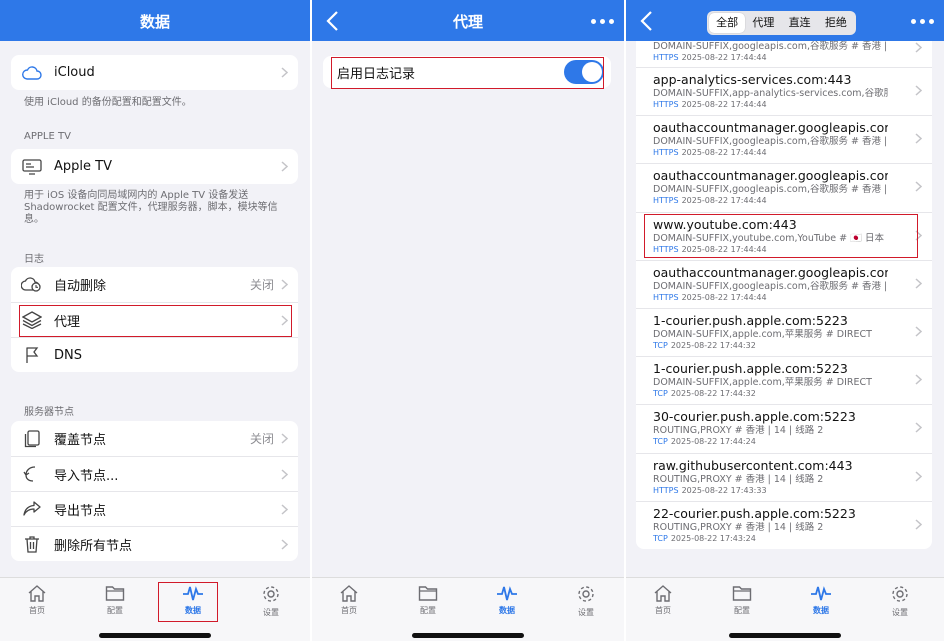 The image size is (944, 641). What do you see at coordinates (49, 412) in the screenshot?
I see `section-header-nodes: 服务器节点` at bounding box center [49, 412].